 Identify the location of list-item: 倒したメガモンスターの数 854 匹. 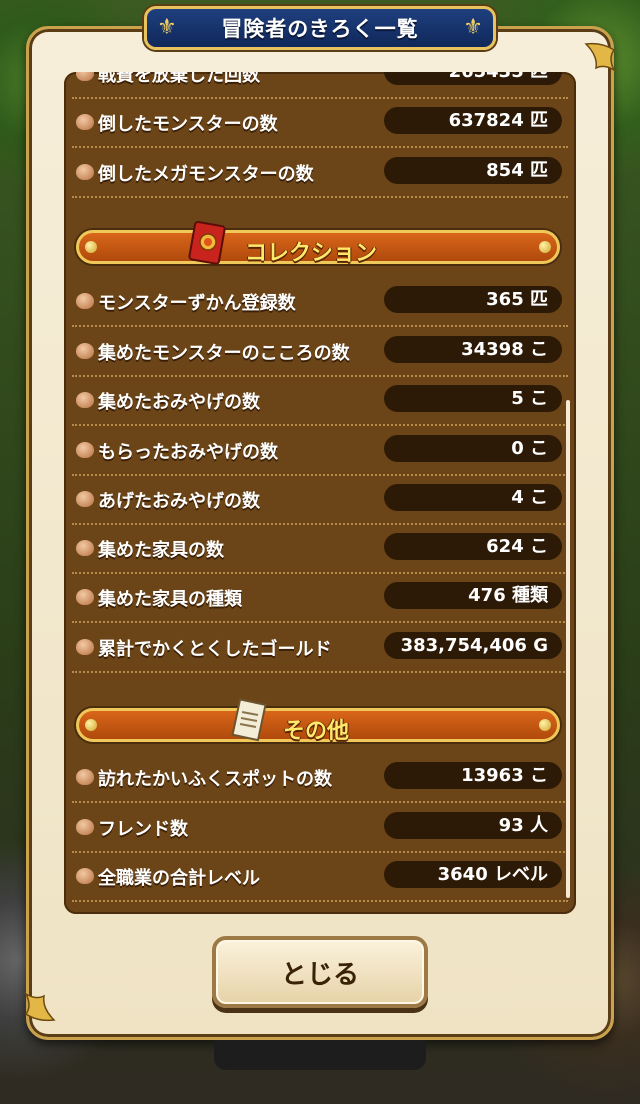
(320, 172).